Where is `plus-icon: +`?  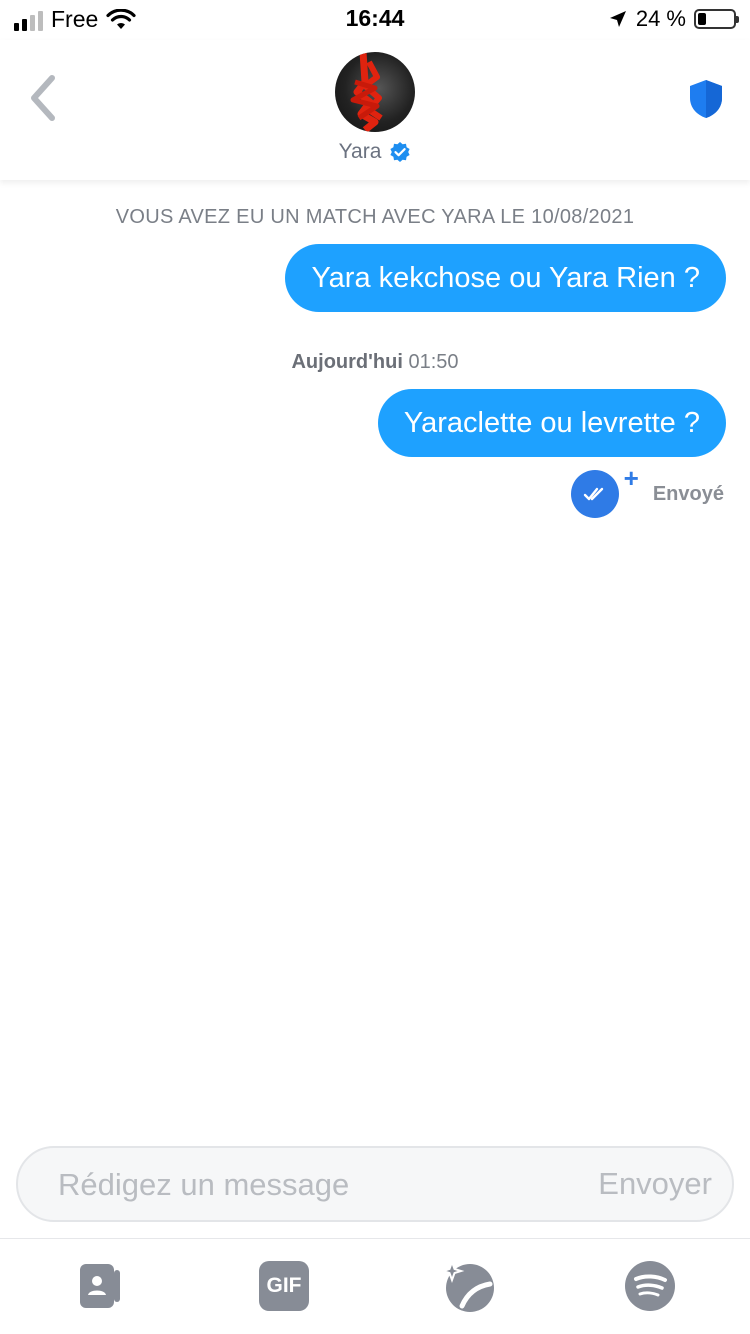 plus-icon: + is located at coordinates (631, 478).